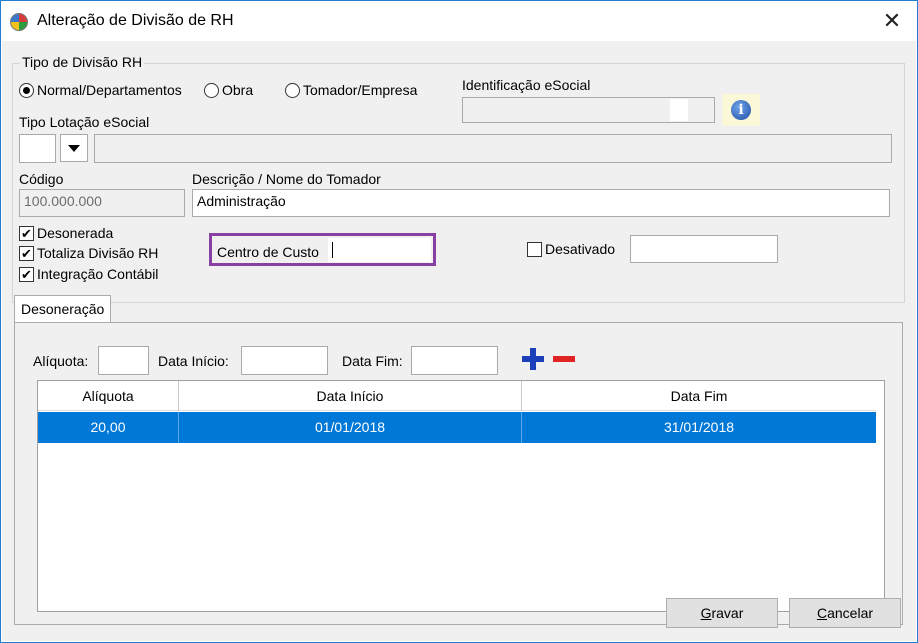  Describe the element at coordinates (580, 249) in the screenshot. I see `check-label: Desativado` at that location.